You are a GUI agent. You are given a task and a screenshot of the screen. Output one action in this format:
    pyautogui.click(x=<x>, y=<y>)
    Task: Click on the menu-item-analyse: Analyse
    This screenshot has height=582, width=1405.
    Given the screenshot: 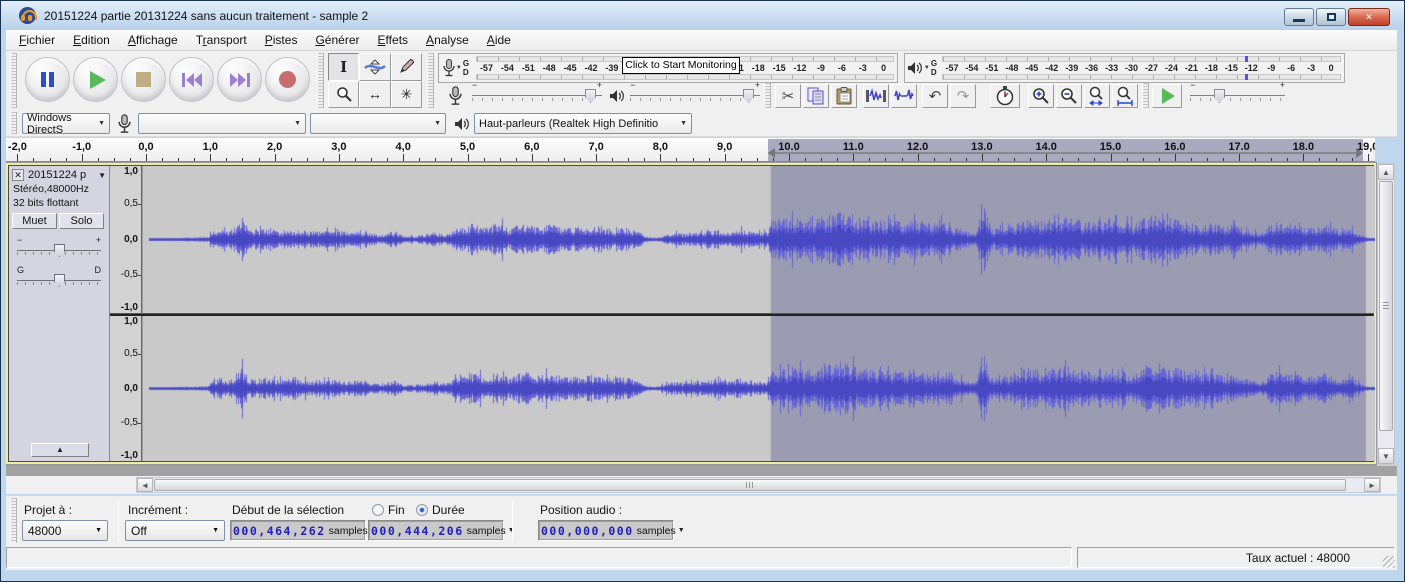 What is the action you would take?
    pyautogui.click(x=447, y=40)
    